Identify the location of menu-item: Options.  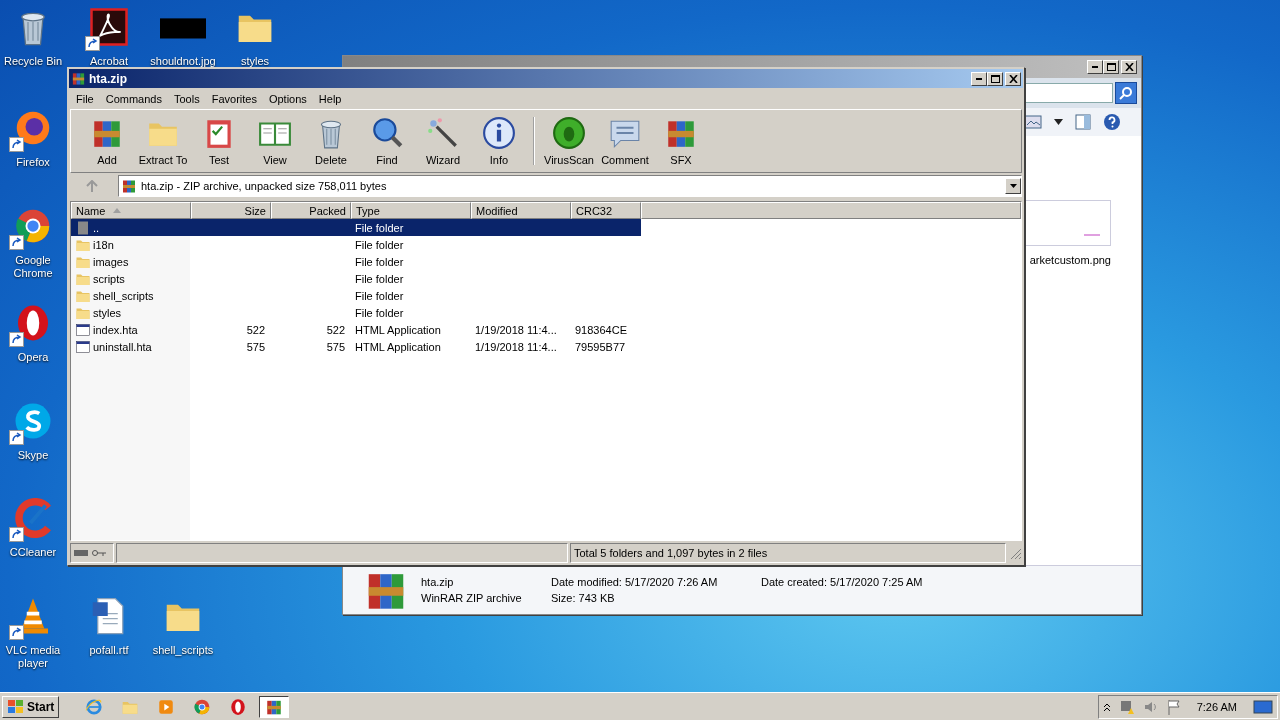
(287, 99).